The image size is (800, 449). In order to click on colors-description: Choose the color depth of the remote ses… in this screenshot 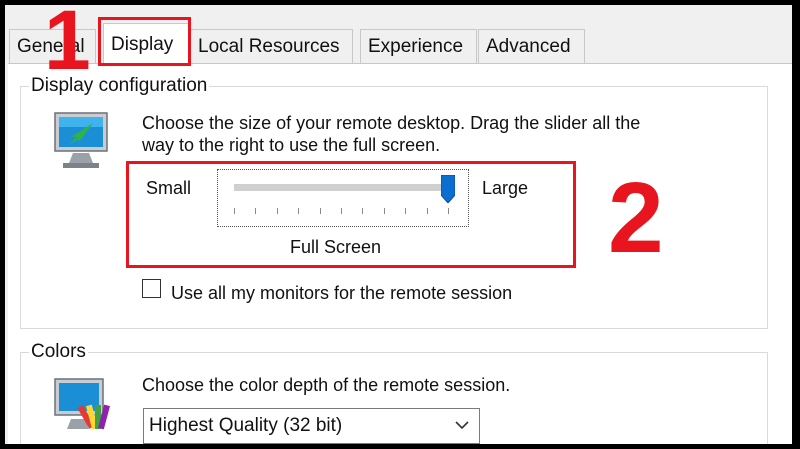, I will do `click(326, 385)`.